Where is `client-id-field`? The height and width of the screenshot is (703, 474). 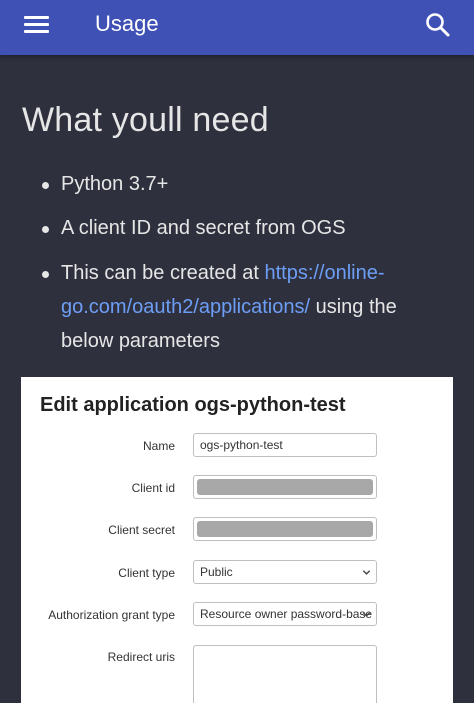
client-id-field is located at coordinates (285, 487).